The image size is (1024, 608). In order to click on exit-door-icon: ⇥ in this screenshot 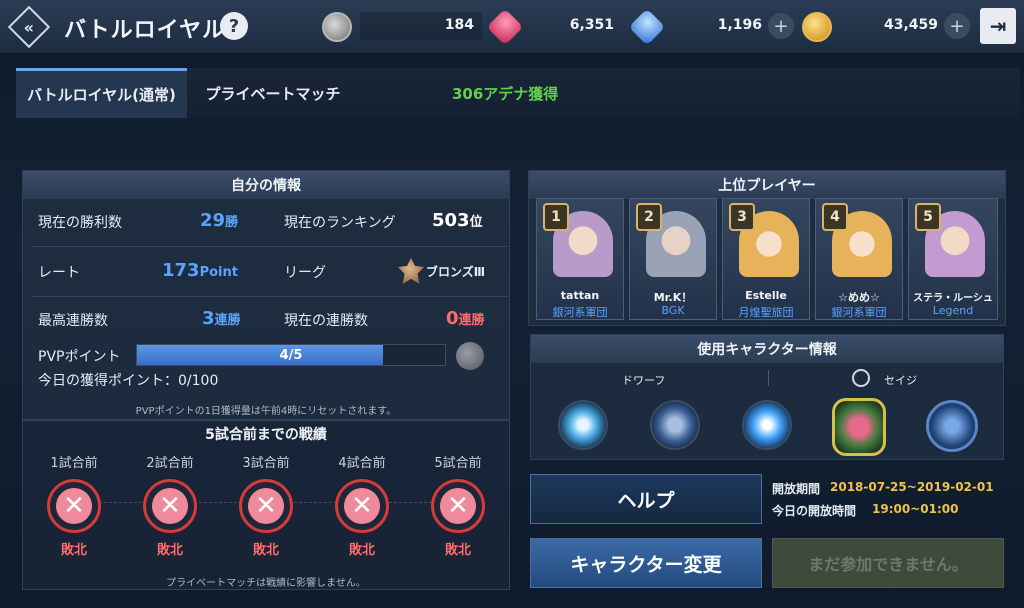, I will do `click(998, 26)`.